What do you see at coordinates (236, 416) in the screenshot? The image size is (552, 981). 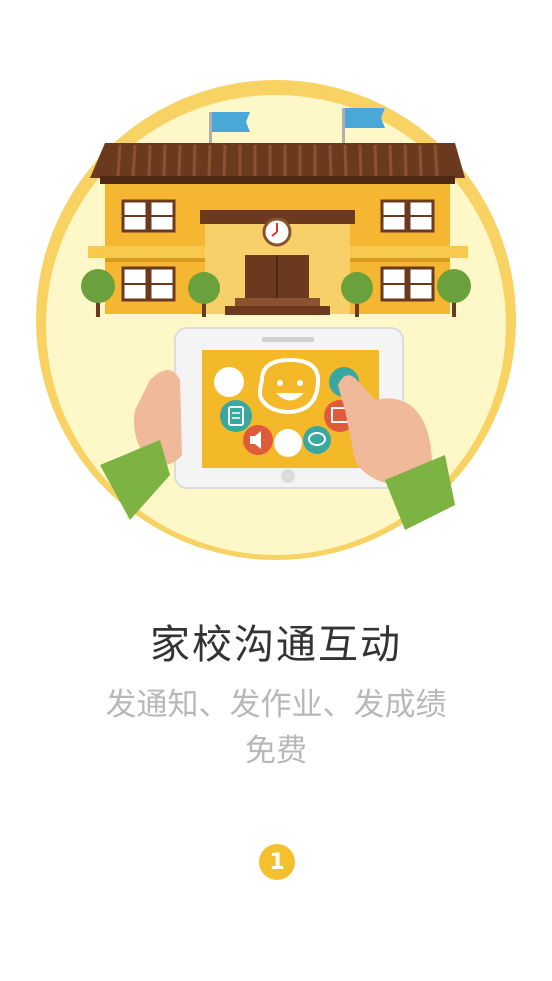 I see `notepad-icon` at bounding box center [236, 416].